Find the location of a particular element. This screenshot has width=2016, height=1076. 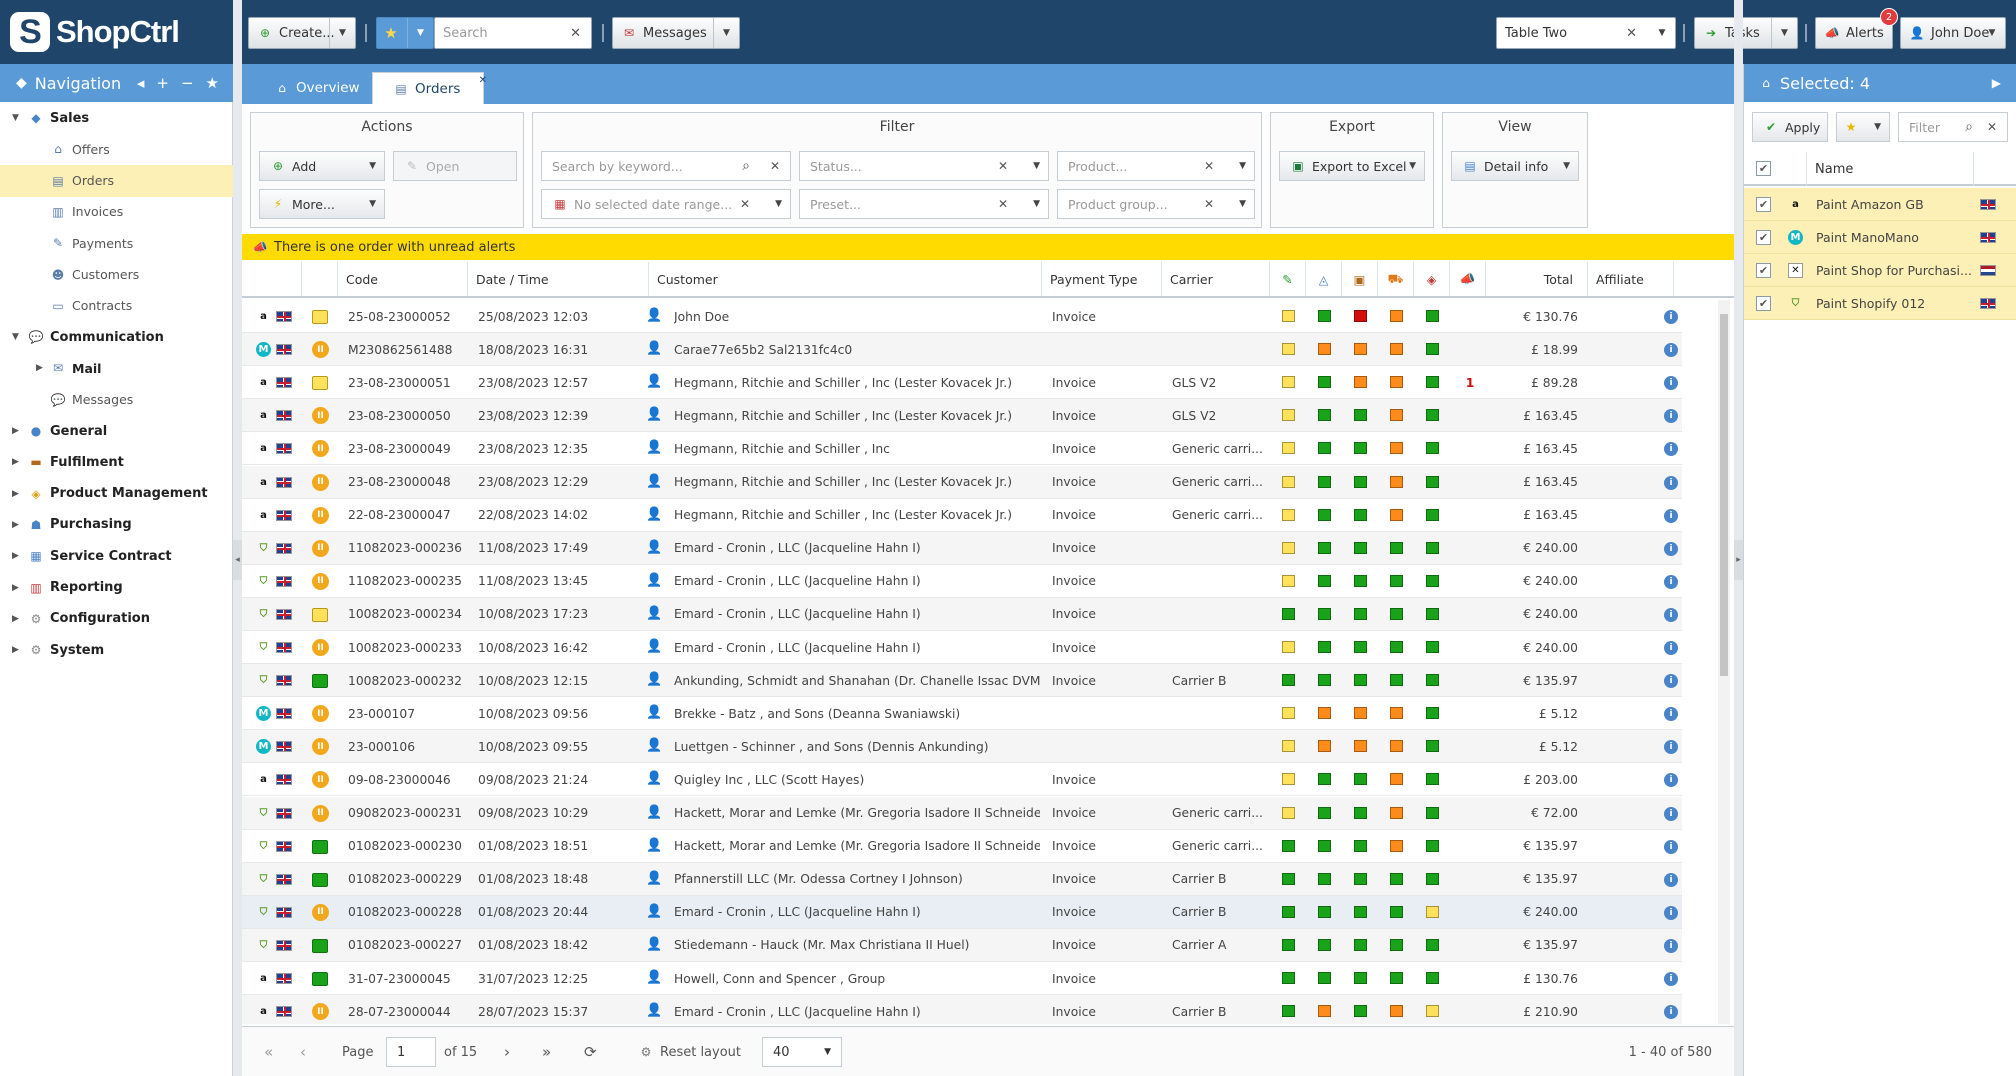

shopctrl-logo: S ShopCtrl is located at coordinates (95, 32).